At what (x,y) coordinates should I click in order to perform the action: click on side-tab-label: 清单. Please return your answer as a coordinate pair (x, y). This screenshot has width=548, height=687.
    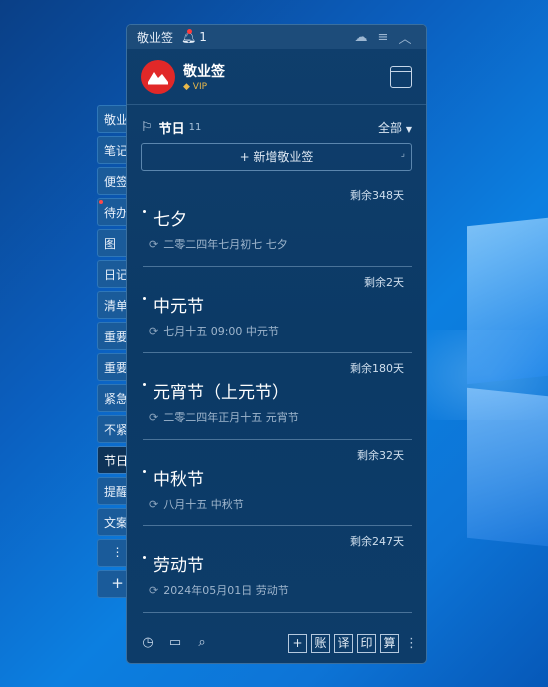
    Looking at the image, I should click on (116, 306).